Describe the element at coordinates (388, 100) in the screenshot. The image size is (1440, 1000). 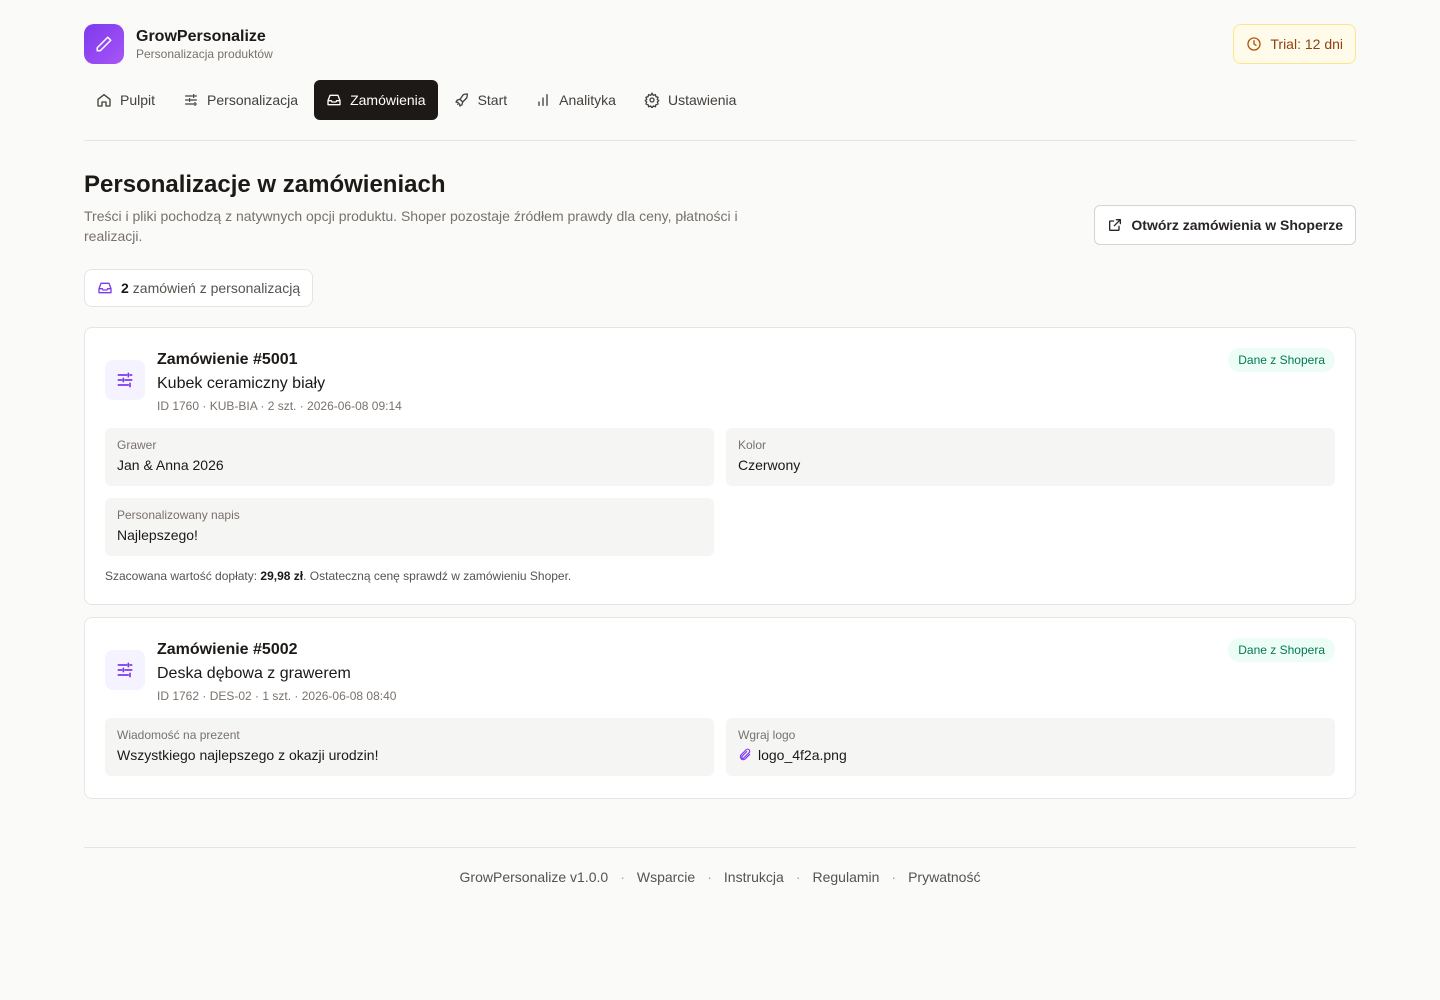
I see `nav-label: Zamówienia` at that location.